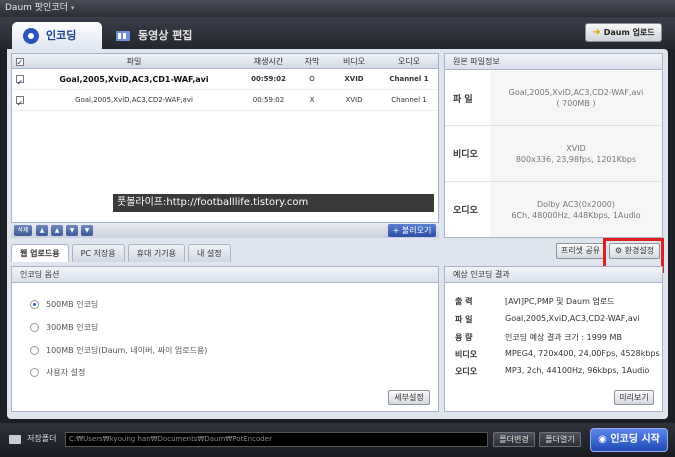  I want to click on result-value: 인코딩 예상 결과 크기 : 1999 MB, so click(563, 337).